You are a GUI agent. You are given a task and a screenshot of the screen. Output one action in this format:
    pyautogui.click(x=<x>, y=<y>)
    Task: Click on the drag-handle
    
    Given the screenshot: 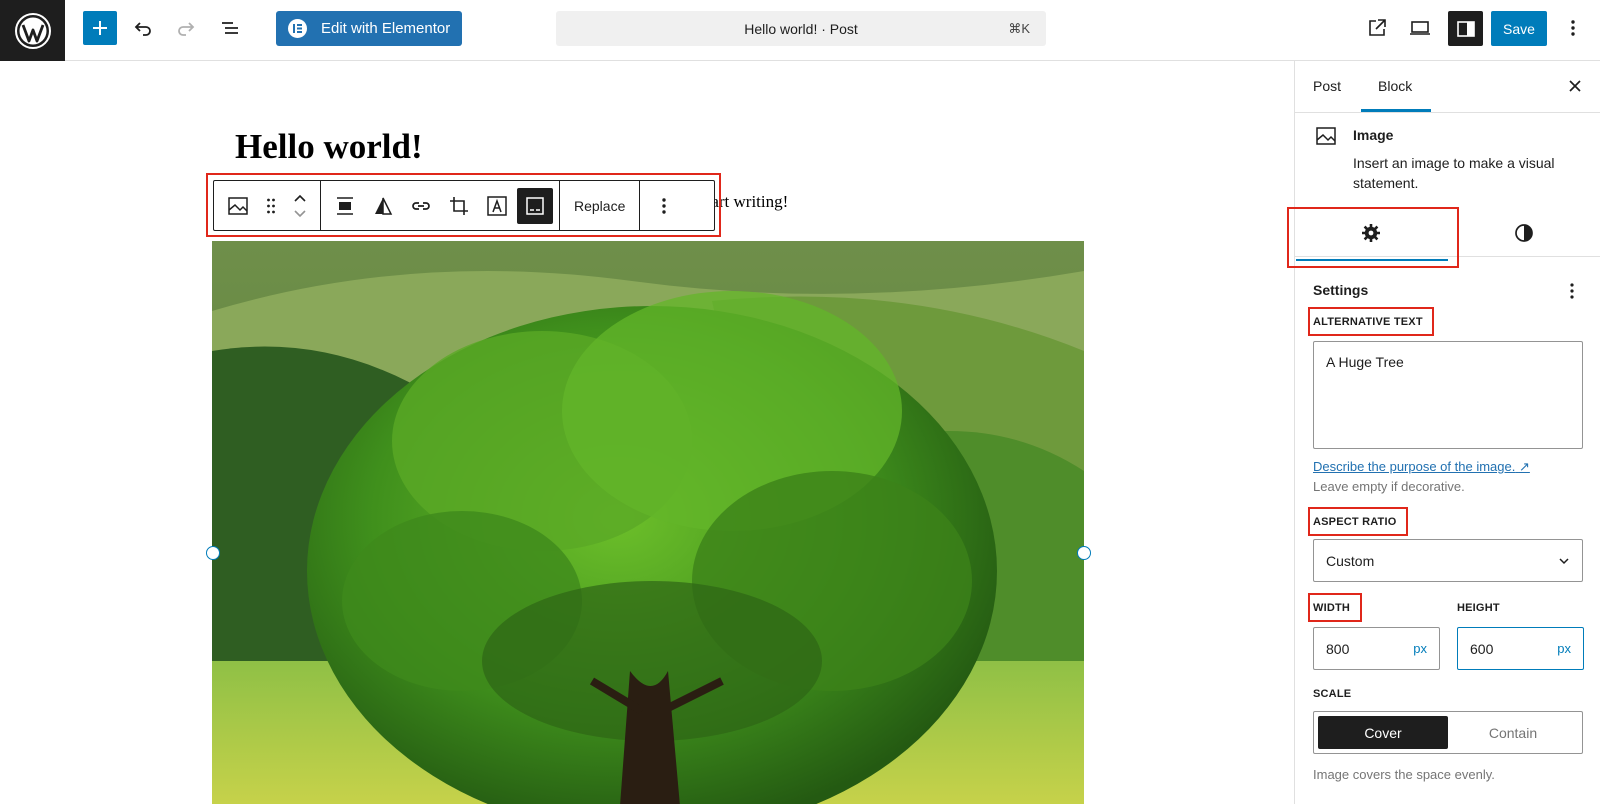 What is the action you would take?
    pyautogui.click(x=271, y=206)
    